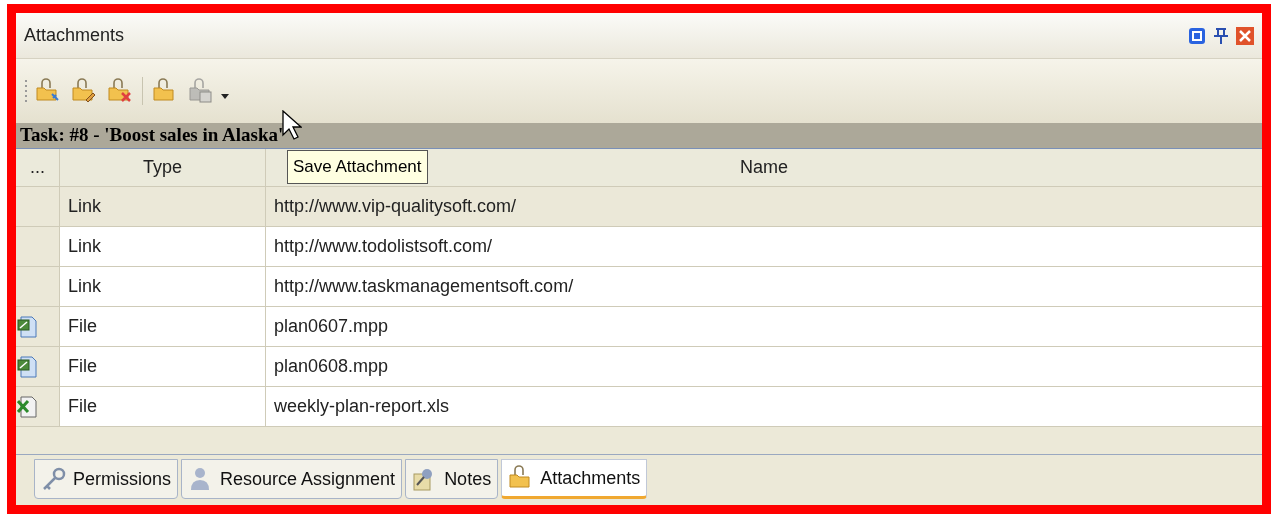  Describe the element at coordinates (383, 246) in the screenshot. I see `name-cell-text: http://www.todolistsoft.com/` at that location.